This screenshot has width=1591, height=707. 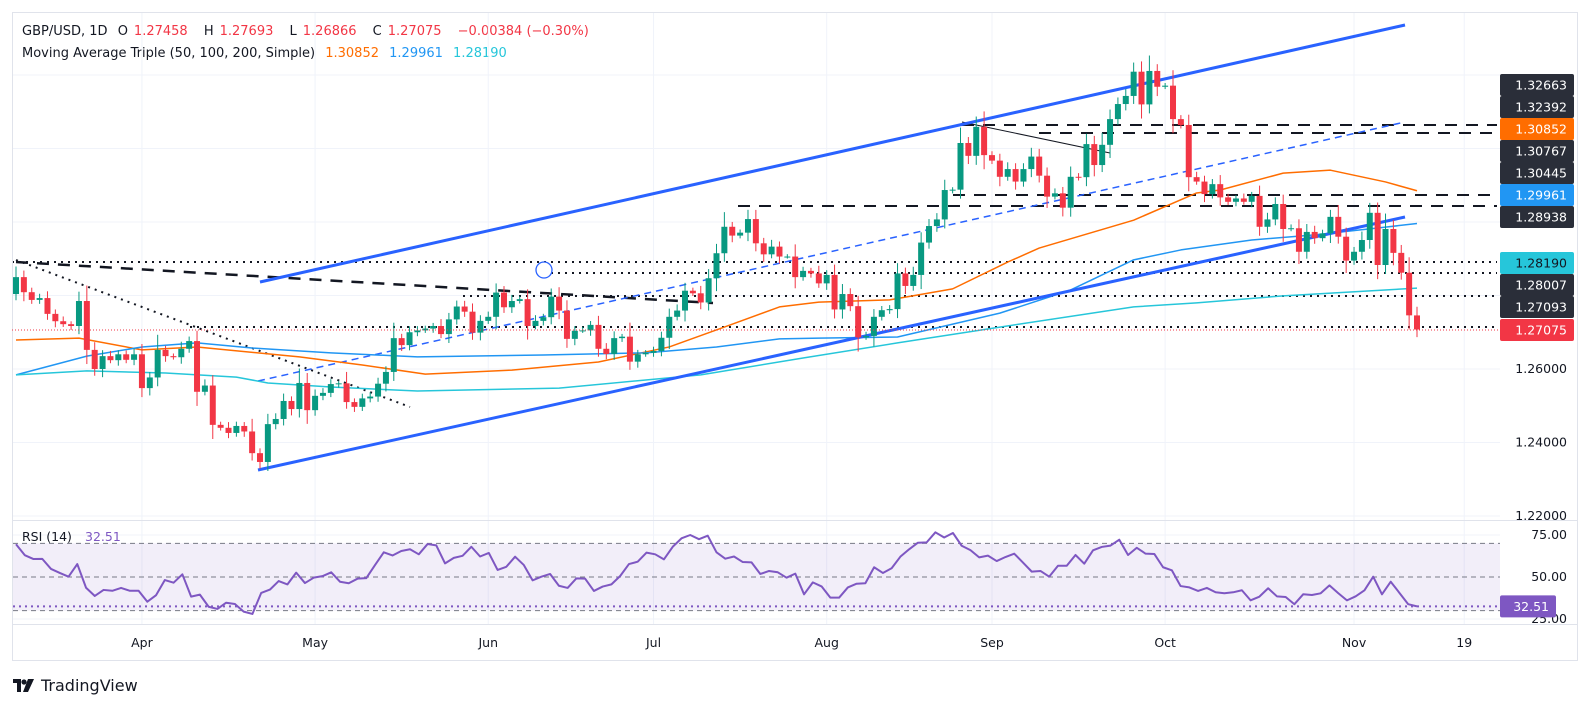 What do you see at coordinates (75, 685) in the screenshot?
I see `tradingview-logo: TradingView` at bounding box center [75, 685].